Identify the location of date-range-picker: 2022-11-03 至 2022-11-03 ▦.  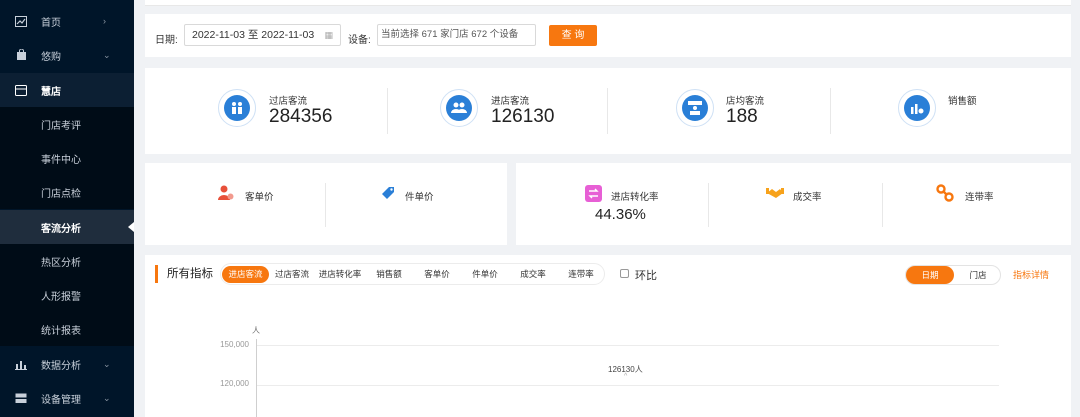
(262, 35).